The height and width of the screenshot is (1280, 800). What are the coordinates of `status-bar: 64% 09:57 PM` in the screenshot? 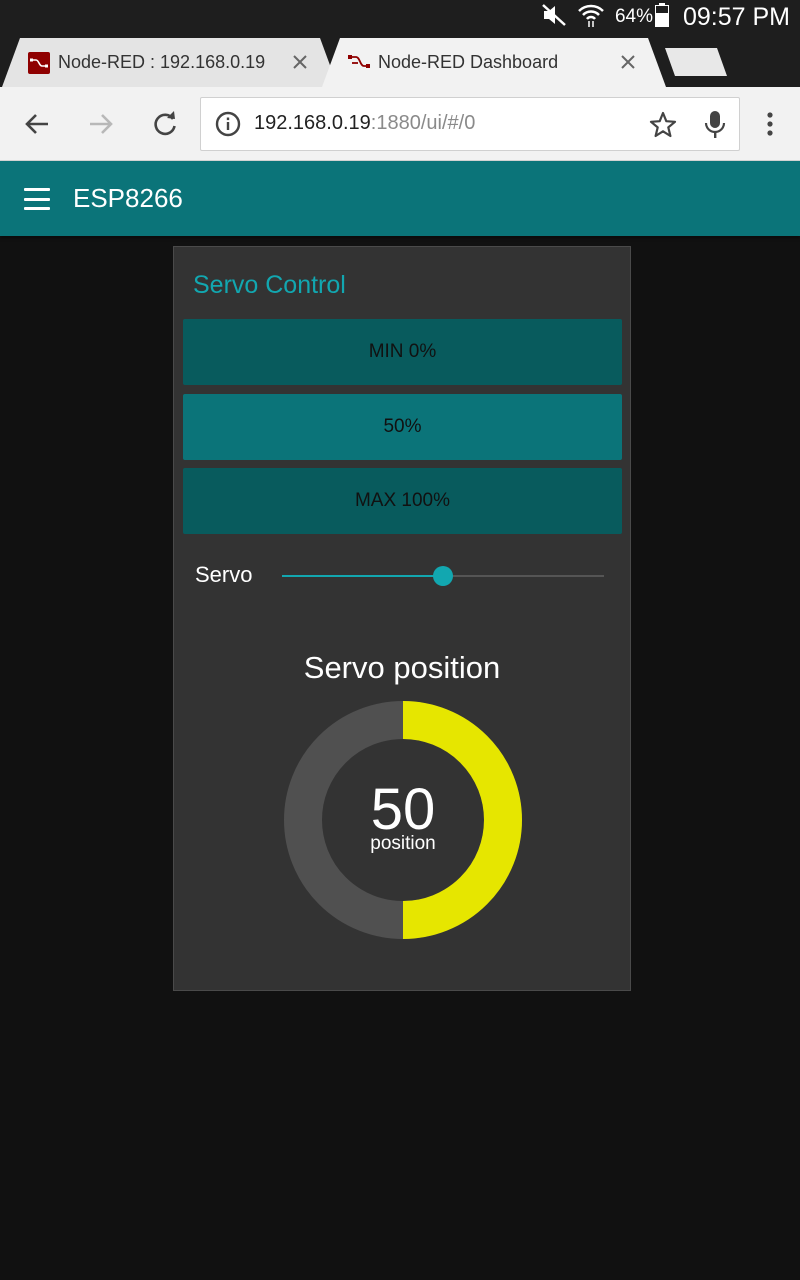 It's located at (400, 17).